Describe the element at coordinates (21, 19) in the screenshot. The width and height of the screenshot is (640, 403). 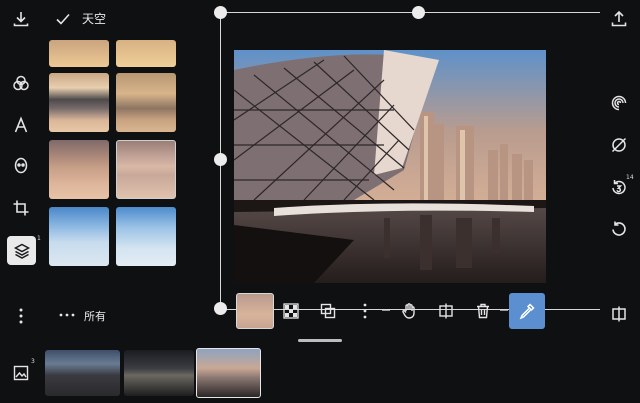
I see `download-icon` at that location.